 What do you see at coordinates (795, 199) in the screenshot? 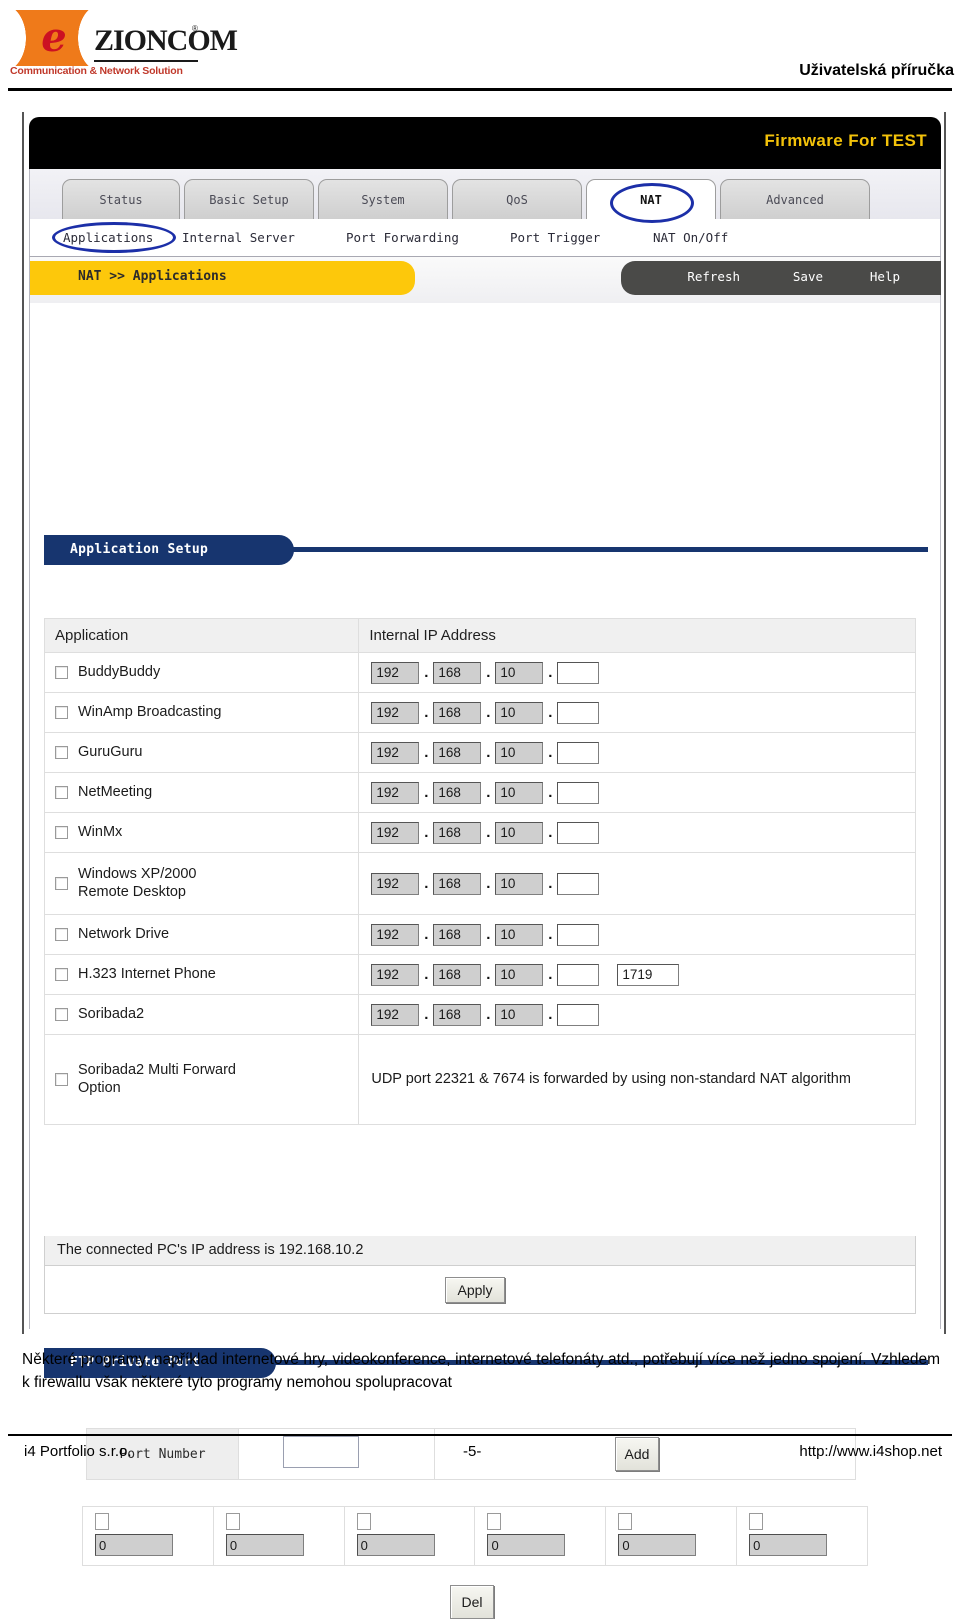
I see `tab-advanced: Advanced` at bounding box center [795, 199].